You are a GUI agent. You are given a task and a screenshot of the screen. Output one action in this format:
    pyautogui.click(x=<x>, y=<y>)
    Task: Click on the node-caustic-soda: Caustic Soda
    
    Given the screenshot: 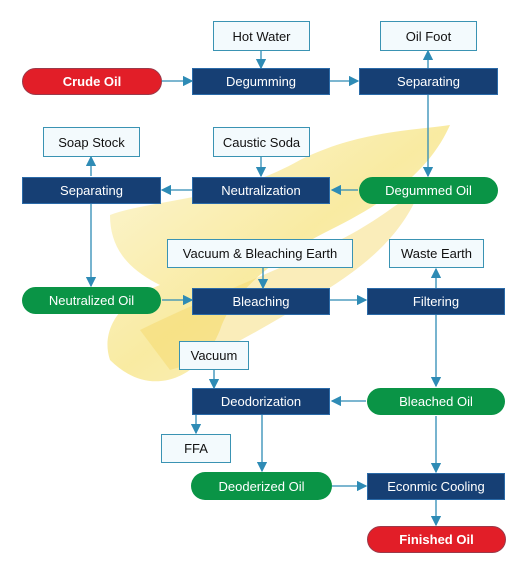 What is the action you would take?
    pyautogui.click(x=261, y=142)
    